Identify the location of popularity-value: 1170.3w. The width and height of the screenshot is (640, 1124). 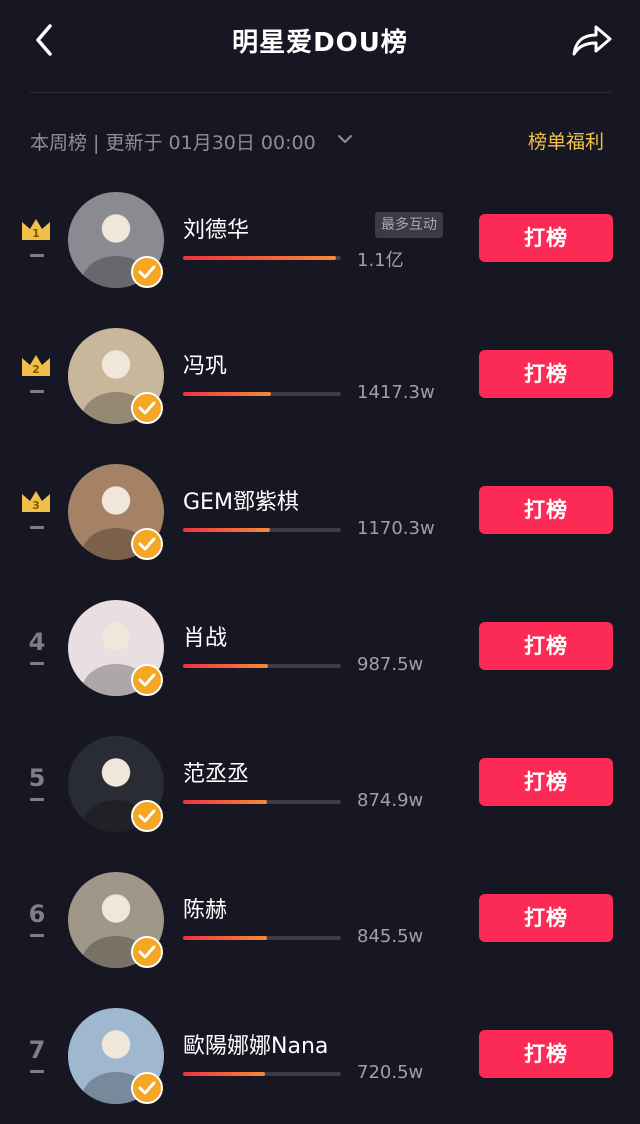
(396, 528).